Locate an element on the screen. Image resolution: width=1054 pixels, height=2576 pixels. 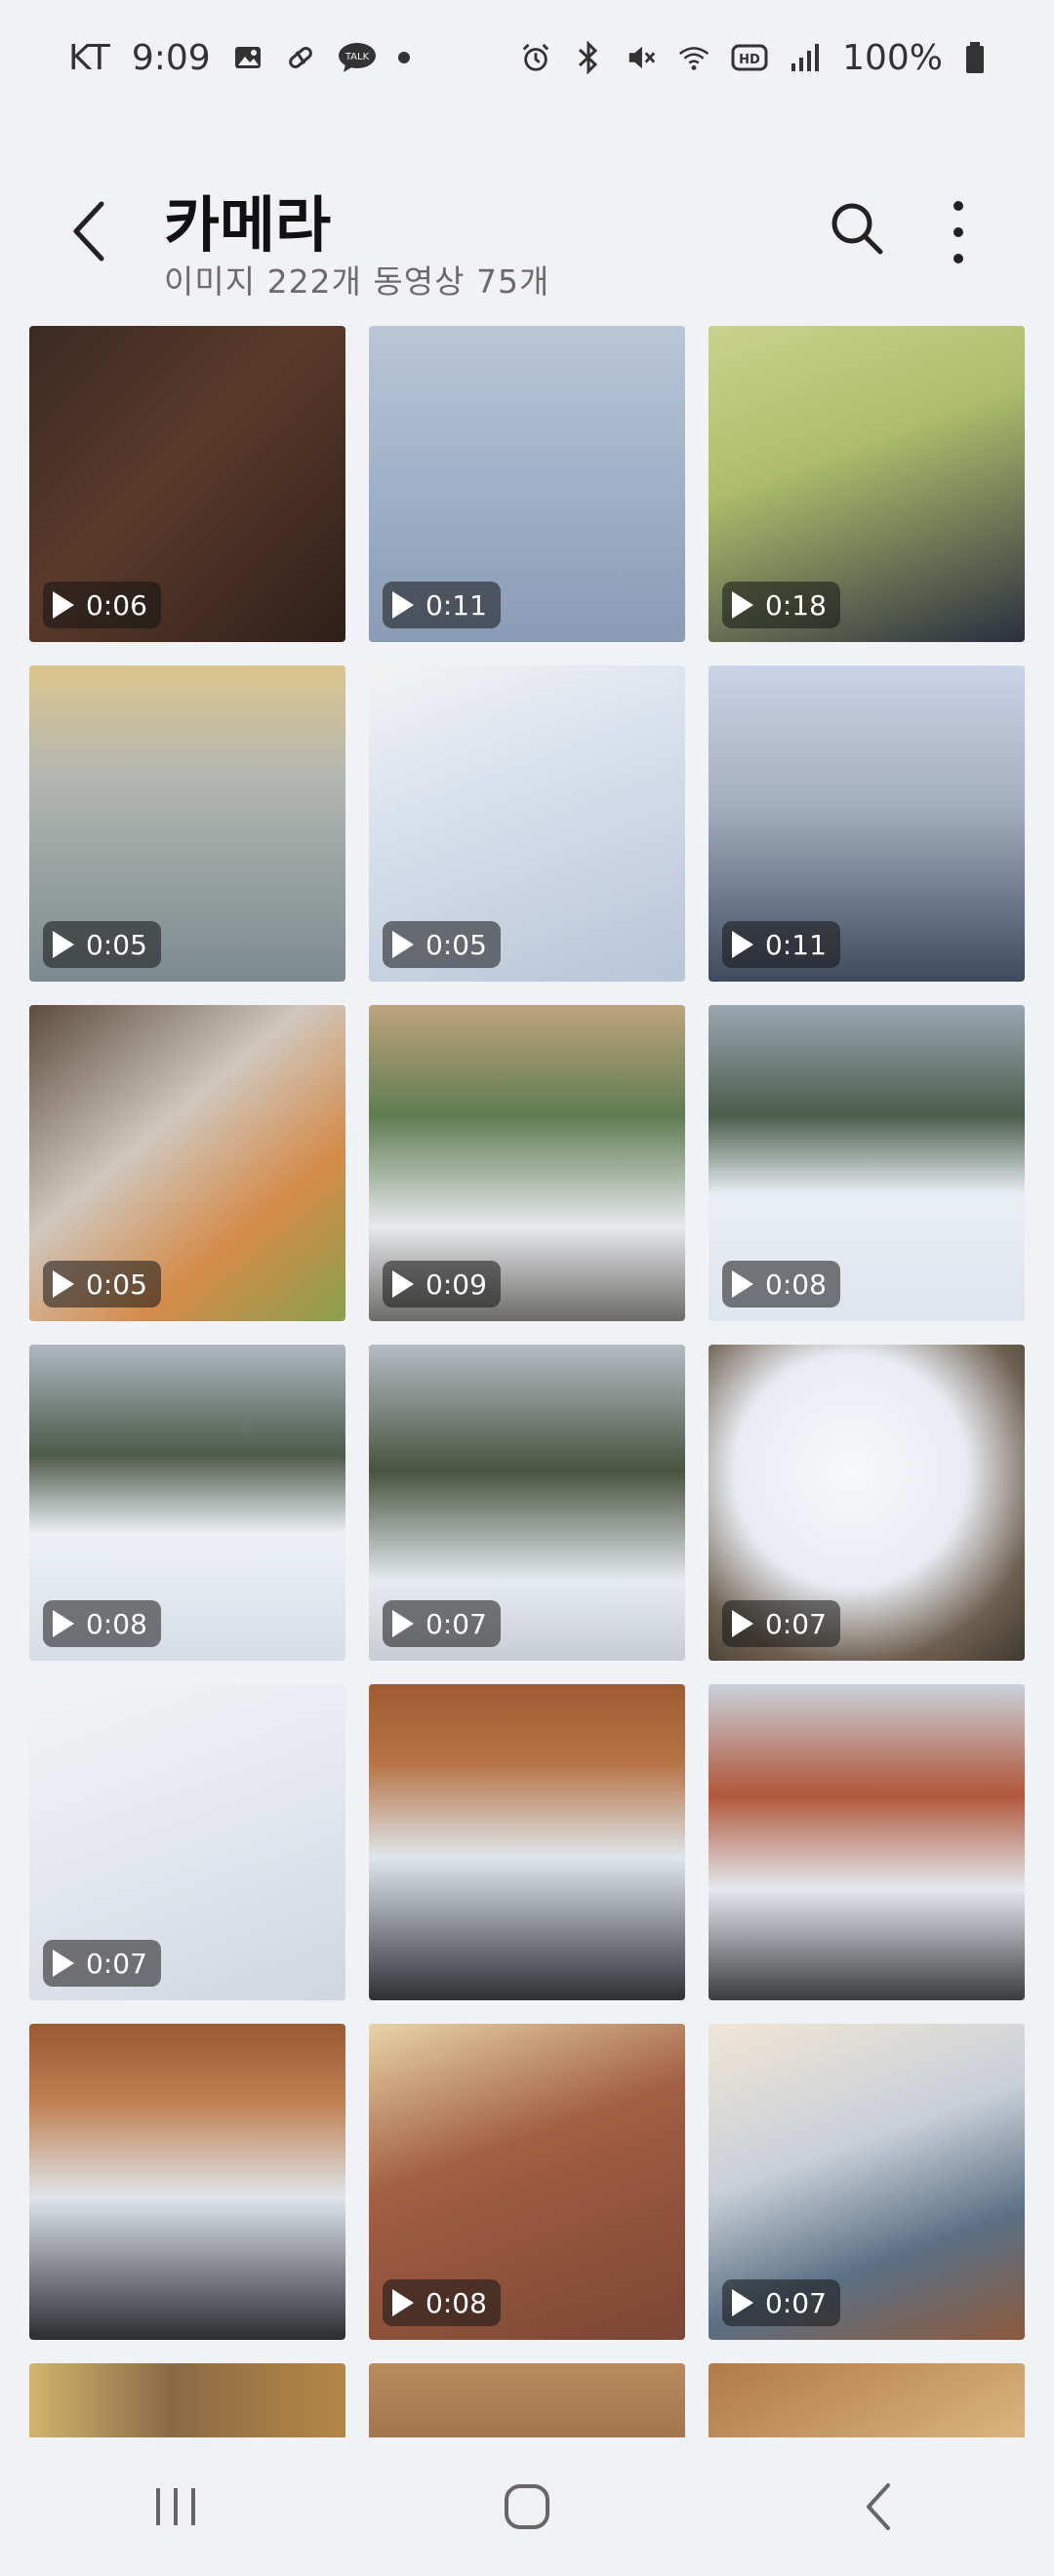
system-nav-bar is located at coordinates (527, 2506).